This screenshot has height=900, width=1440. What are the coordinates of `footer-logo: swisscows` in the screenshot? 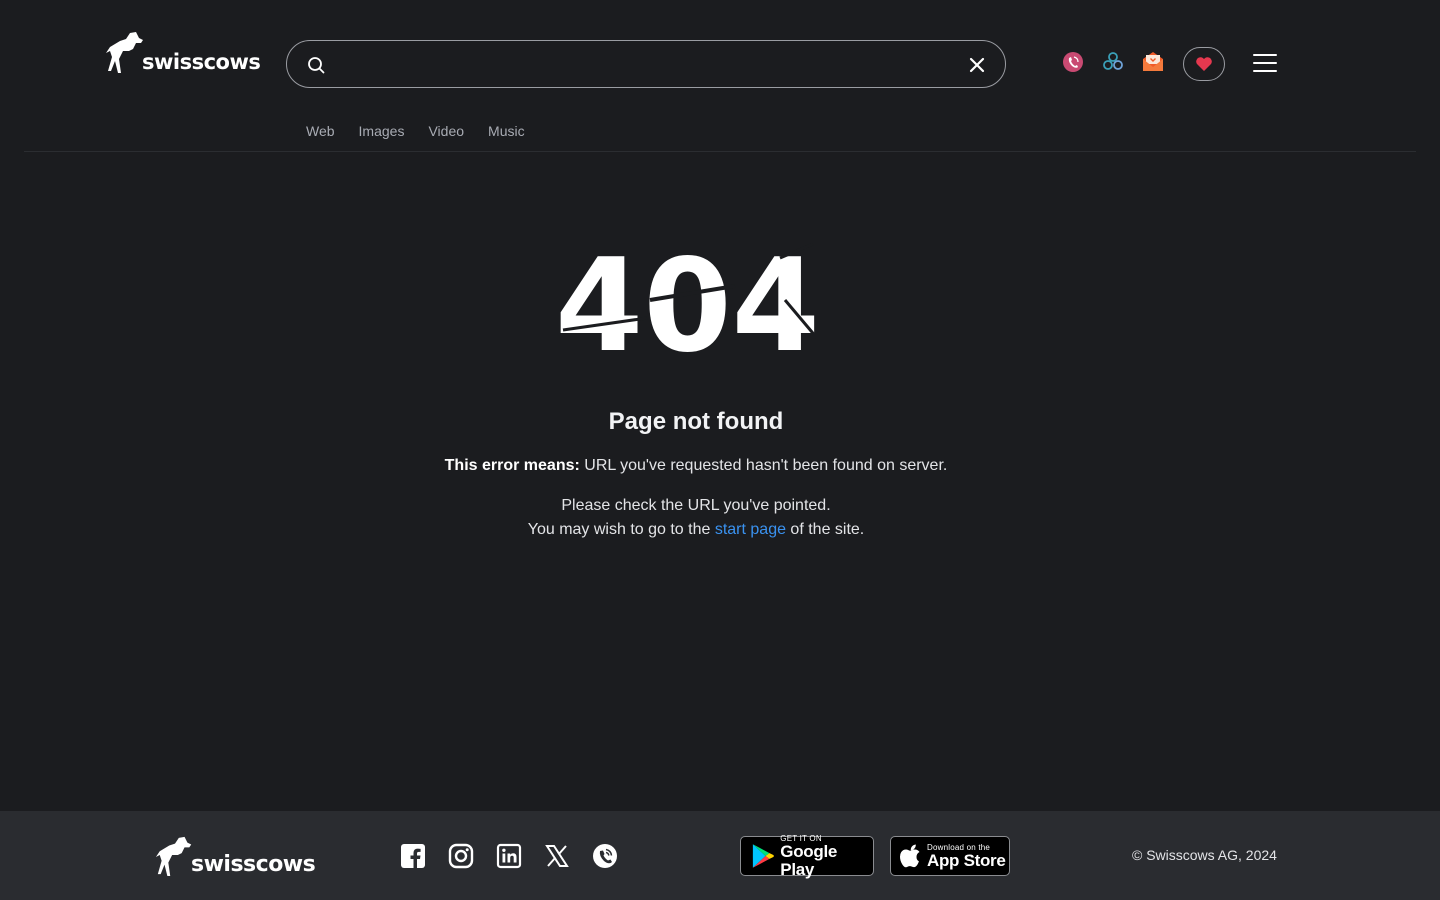 It's located at (235, 856).